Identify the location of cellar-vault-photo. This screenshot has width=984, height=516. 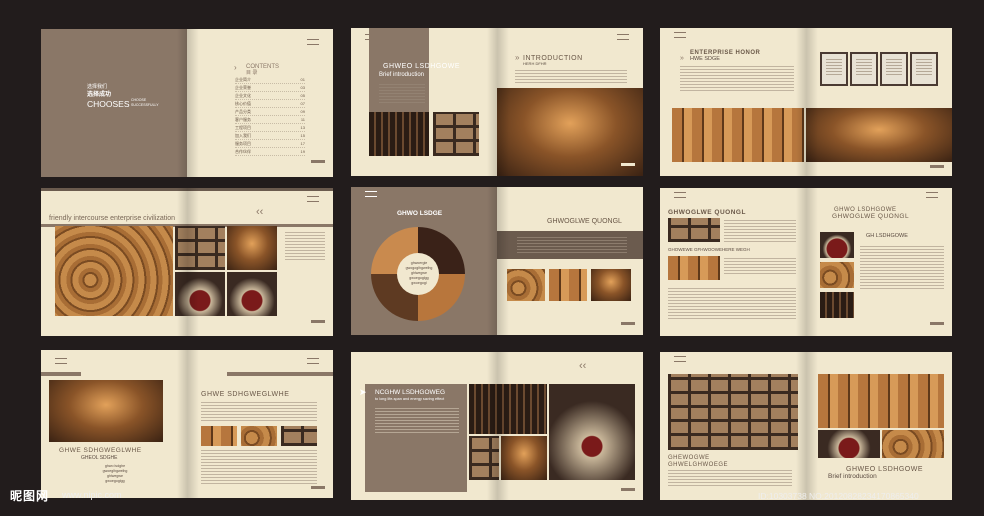
(106, 411).